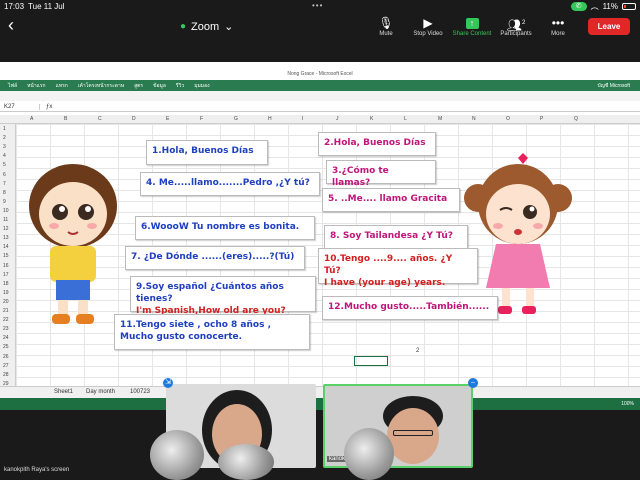  Describe the element at coordinates (138, 86) in the screenshot. I see `ribbon-tab: สูตร` at that location.